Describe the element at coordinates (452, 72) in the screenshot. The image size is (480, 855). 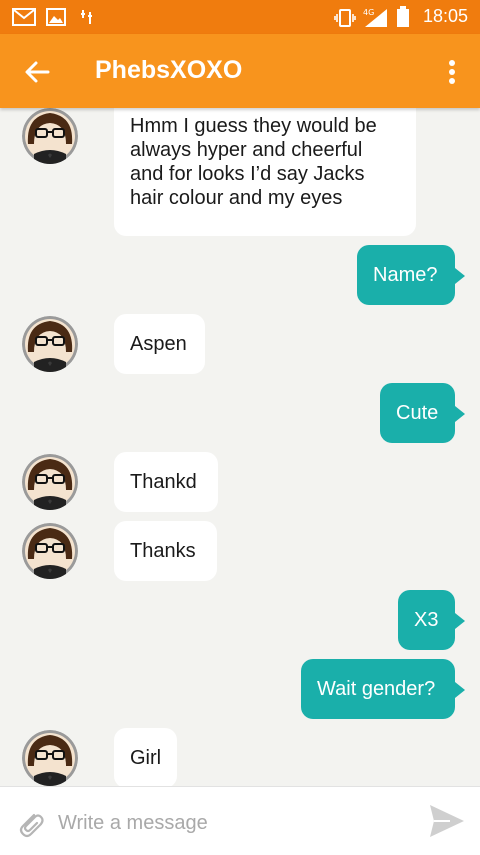
I see `more-menu-icon` at that location.